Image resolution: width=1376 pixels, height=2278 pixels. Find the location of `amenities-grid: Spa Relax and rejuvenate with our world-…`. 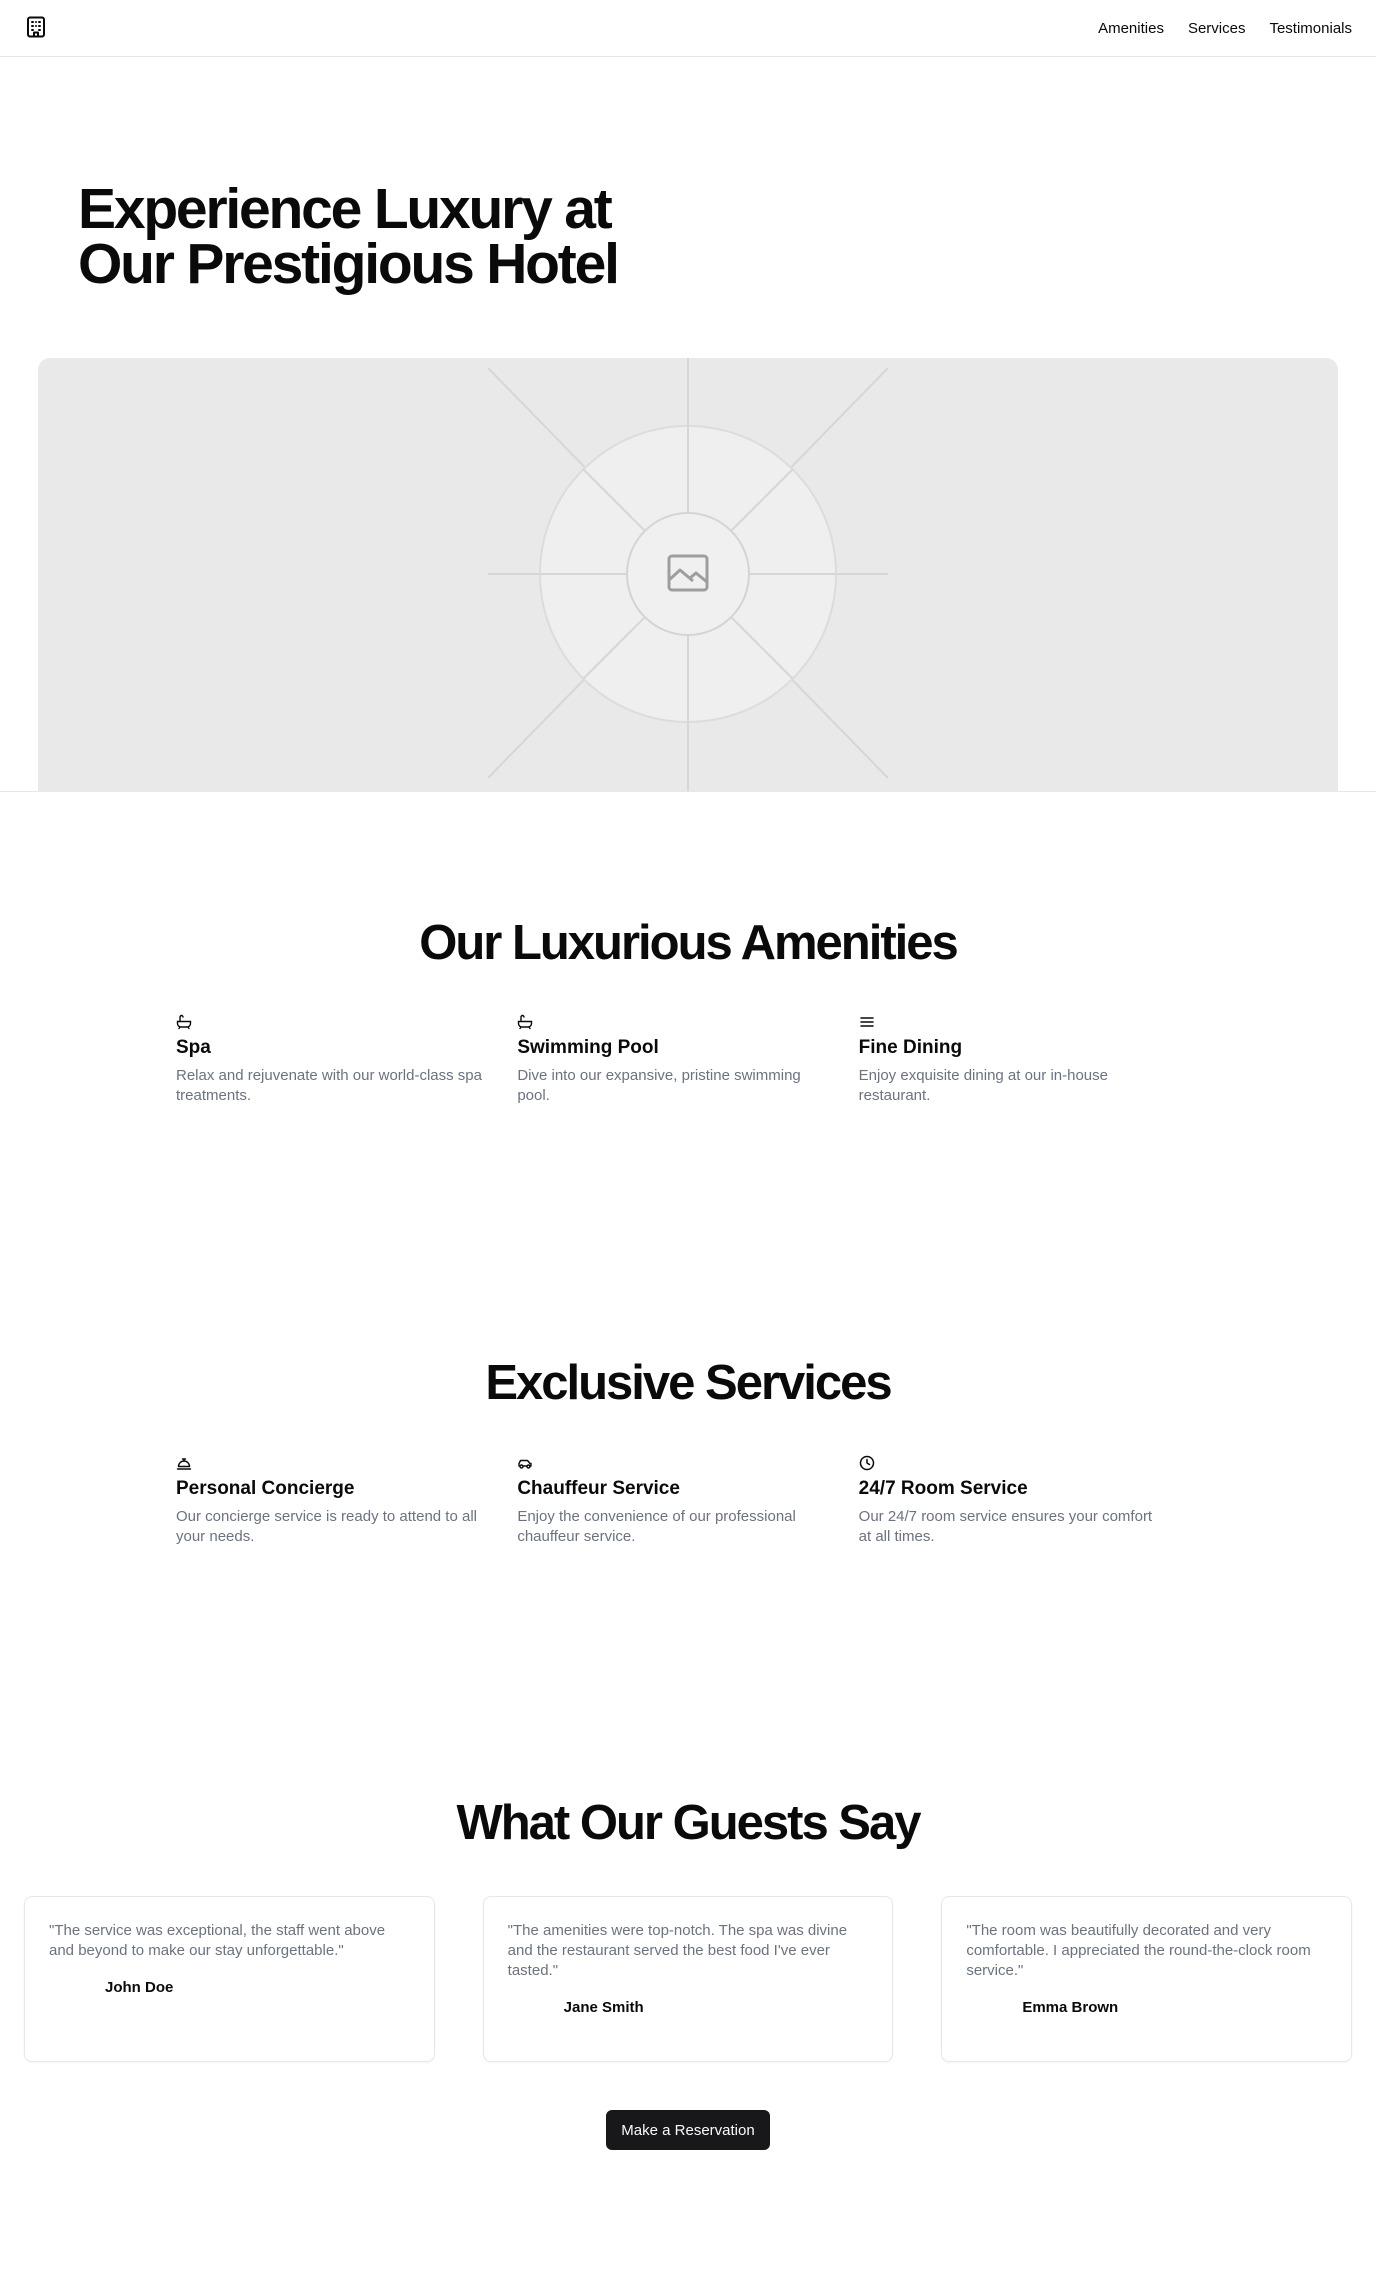

amenities-grid: Spa Relax and rejuvenate with our world-… is located at coordinates (688, 1060).